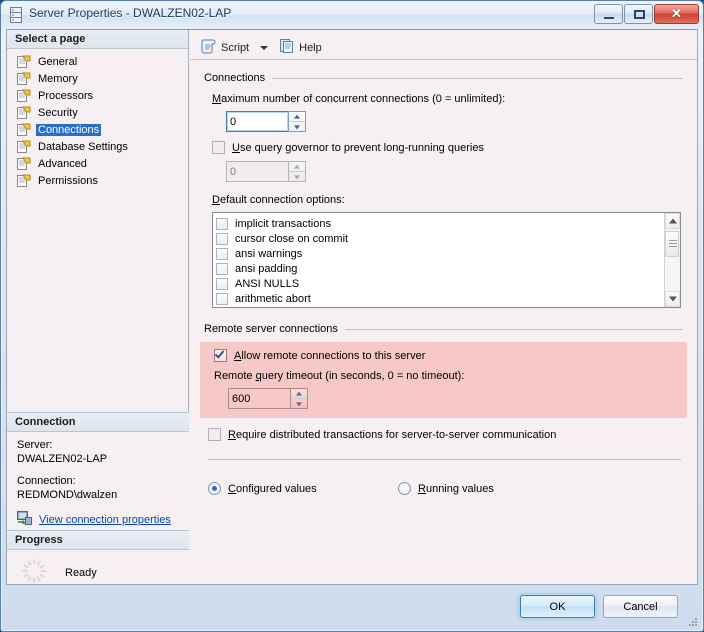  Describe the element at coordinates (218, 147) in the screenshot. I see `query-governor-checkbox` at that location.